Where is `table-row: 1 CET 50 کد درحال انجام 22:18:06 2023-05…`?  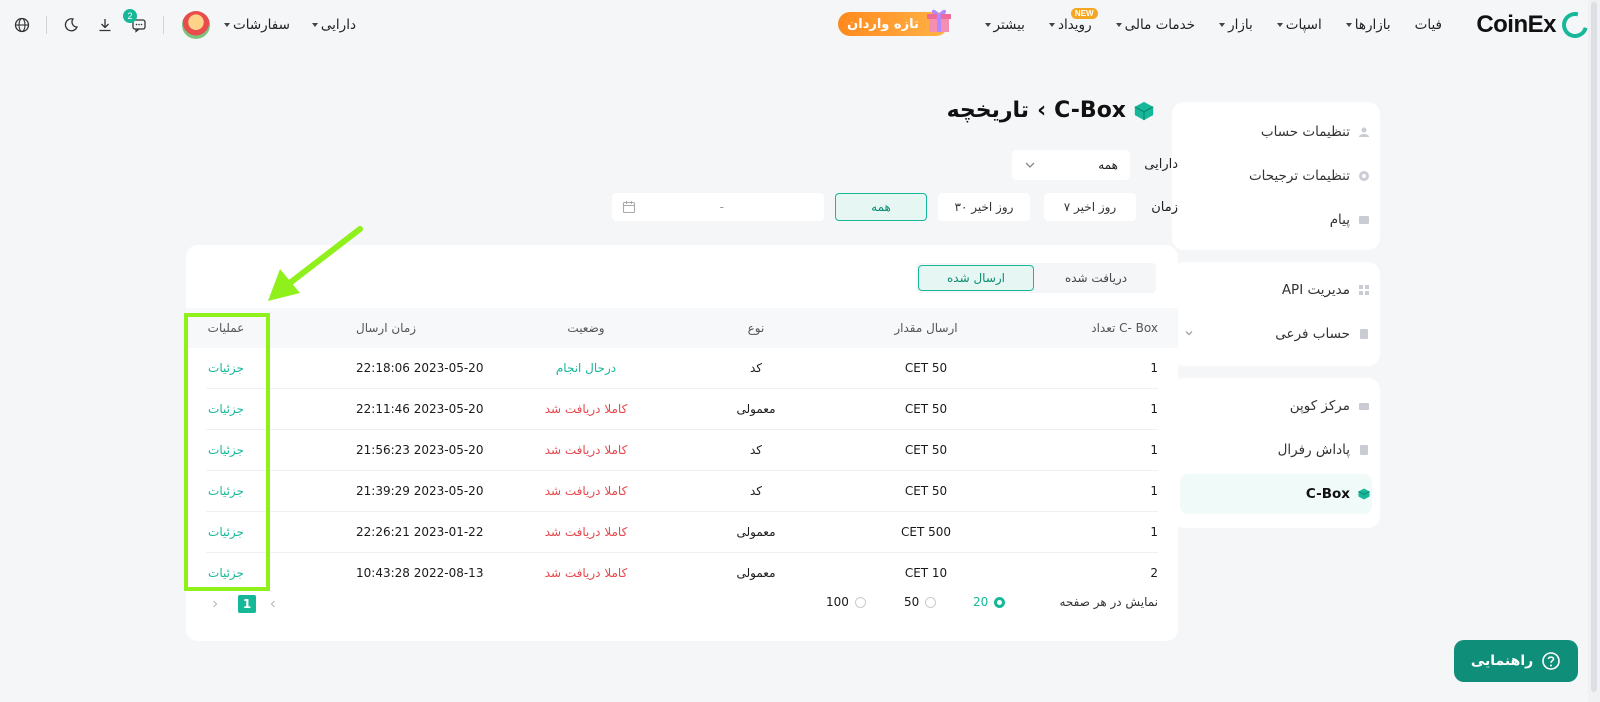 table-row: 1 CET 50 کد درحال انجام 22:18:06 2023-05… is located at coordinates (682, 368).